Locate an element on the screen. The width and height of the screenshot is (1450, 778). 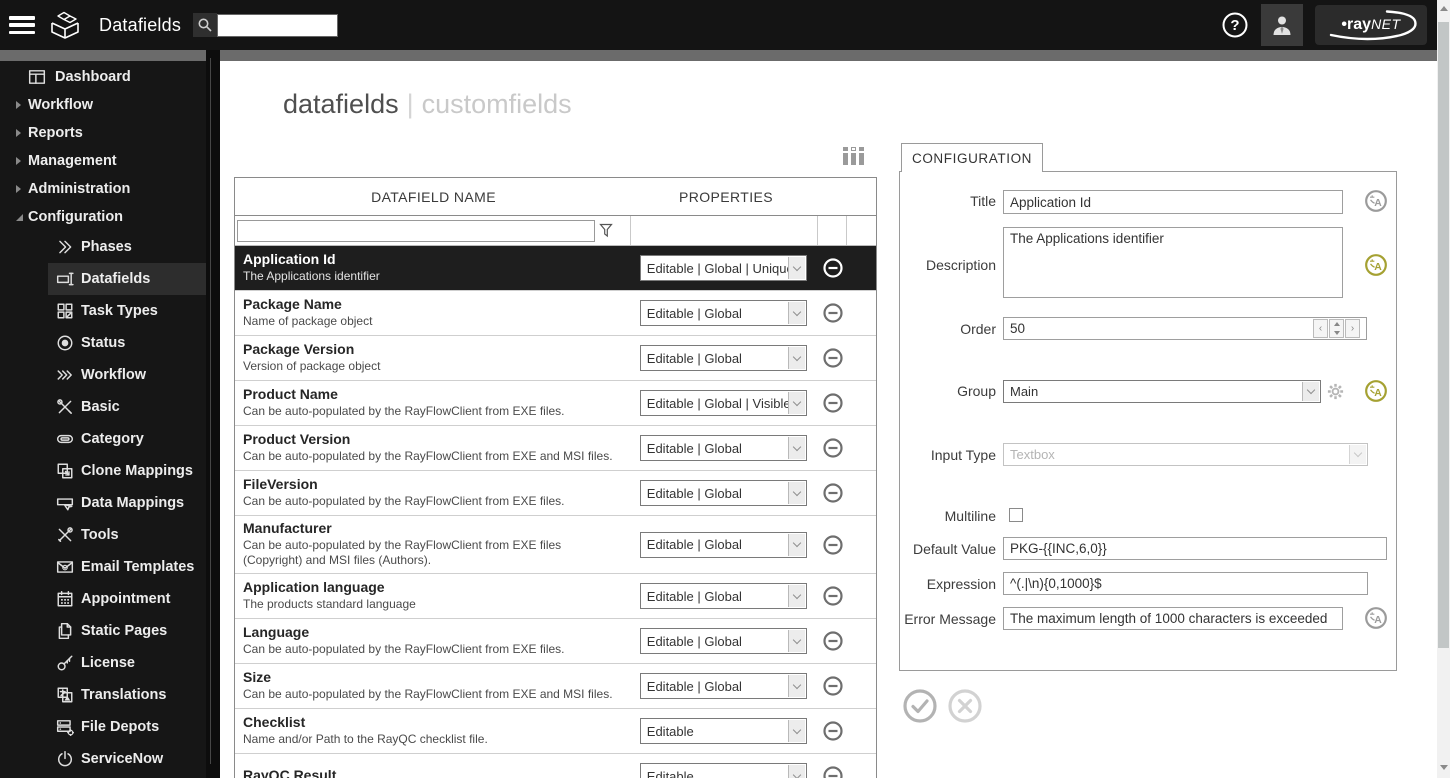
sidebar-item-basic: Basic is located at coordinates (103, 407).